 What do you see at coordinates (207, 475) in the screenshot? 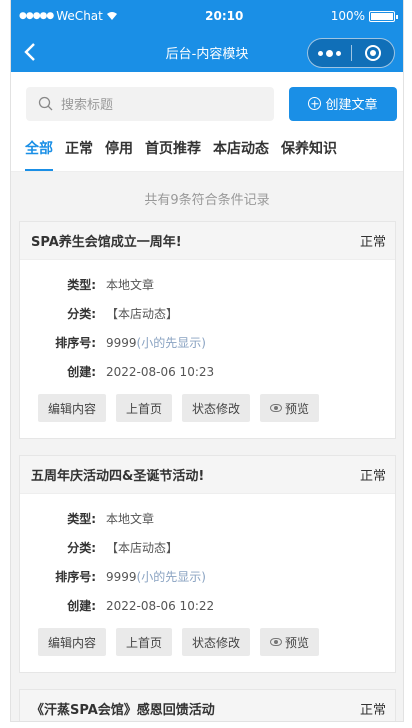
I see `card-header: 五周年庆活动四&圣诞节活动! 正常` at bounding box center [207, 475].